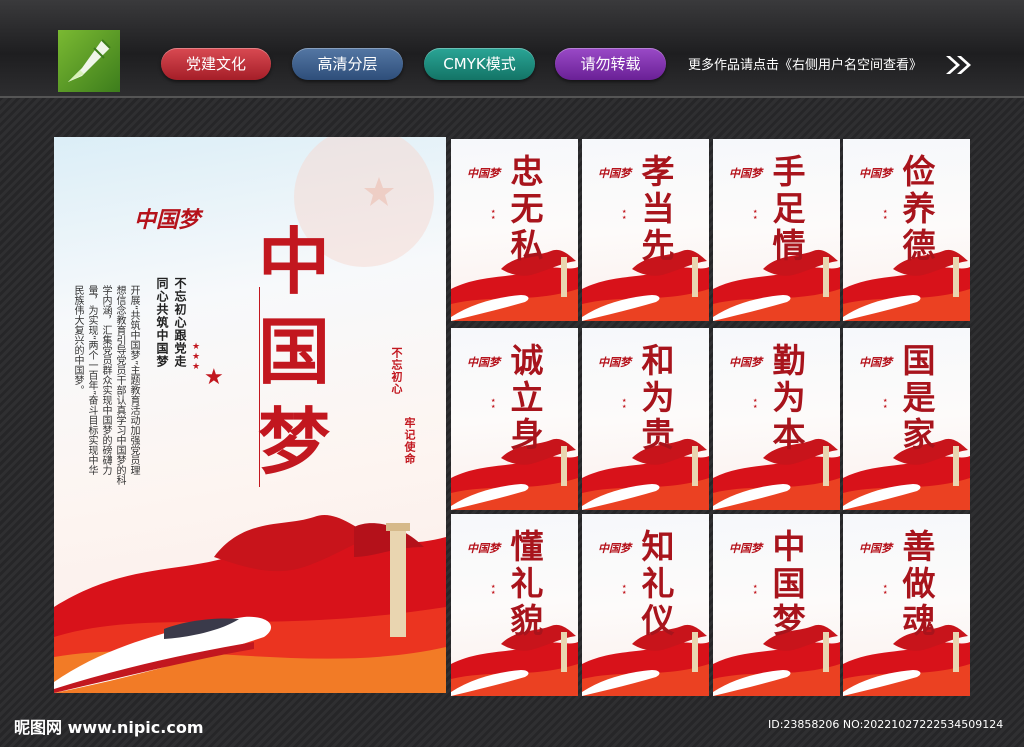 The width and height of the screenshot is (1024, 747). I want to click on small-poster-card: 中国梦 ★ ★ 孝当先, so click(645, 230).